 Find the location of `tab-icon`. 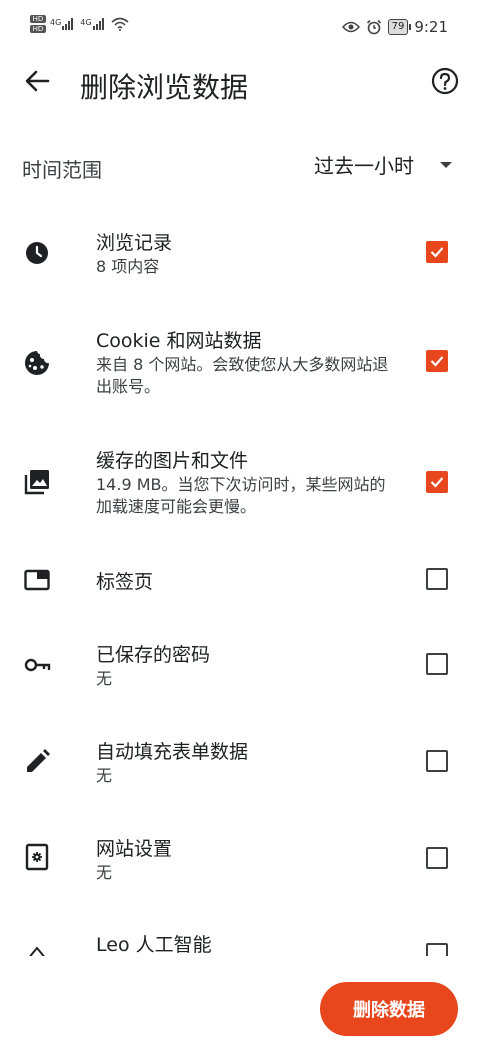

tab-icon is located at coordinates (37, 580).